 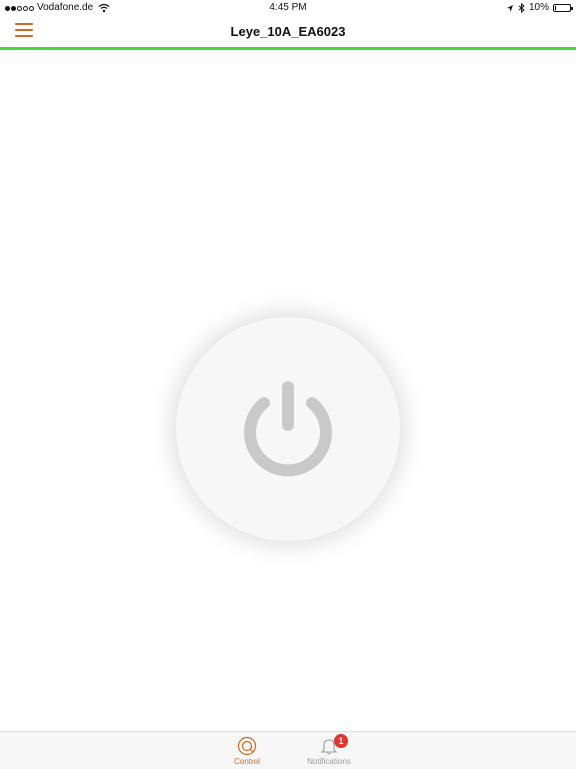 I want to click on status-bar: Vodafone.de 4:45 PM 10%, so click(x=288, y=8).